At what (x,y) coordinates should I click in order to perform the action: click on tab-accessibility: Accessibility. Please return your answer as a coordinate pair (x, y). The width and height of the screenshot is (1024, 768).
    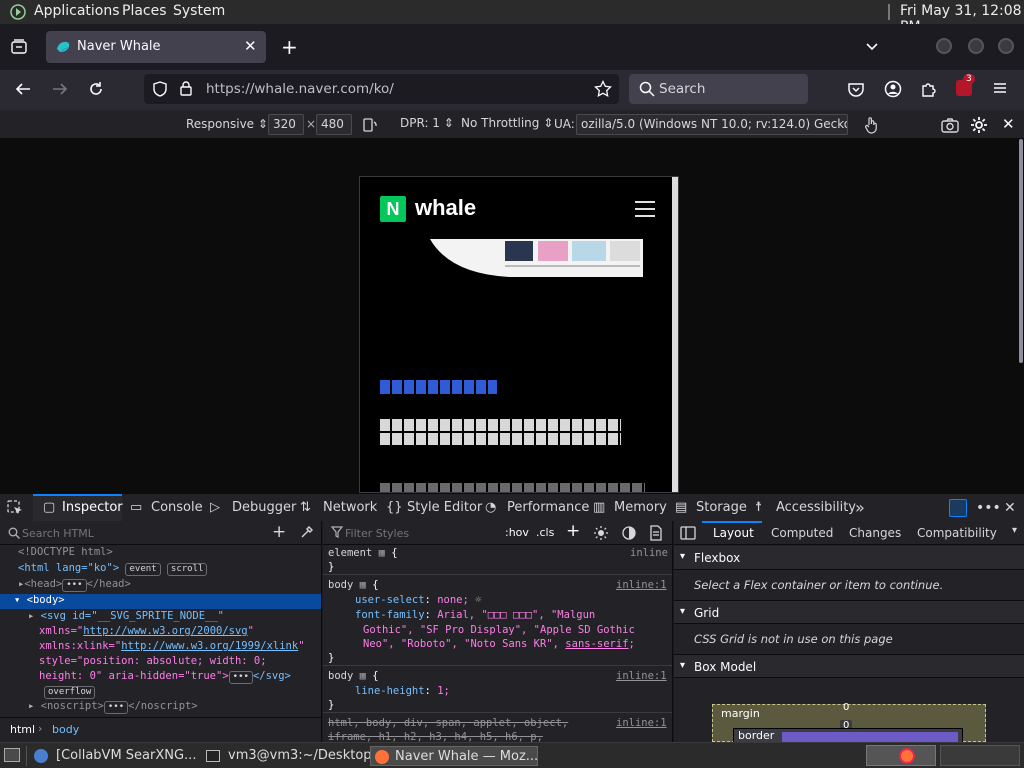
    Looking at the image, I should click on (816, 508).